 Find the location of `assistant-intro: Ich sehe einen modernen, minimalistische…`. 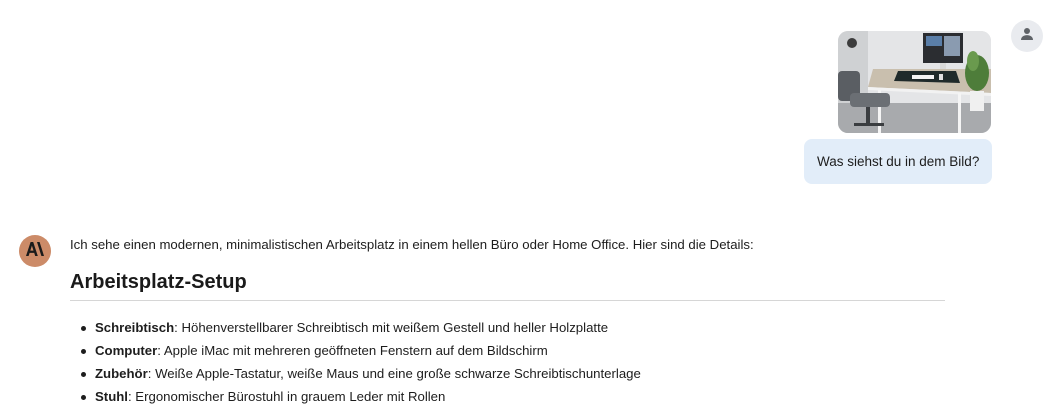

assistant-intro: Ich sehe einen modernen, minimalistische… is located at coordinates (412, 244).